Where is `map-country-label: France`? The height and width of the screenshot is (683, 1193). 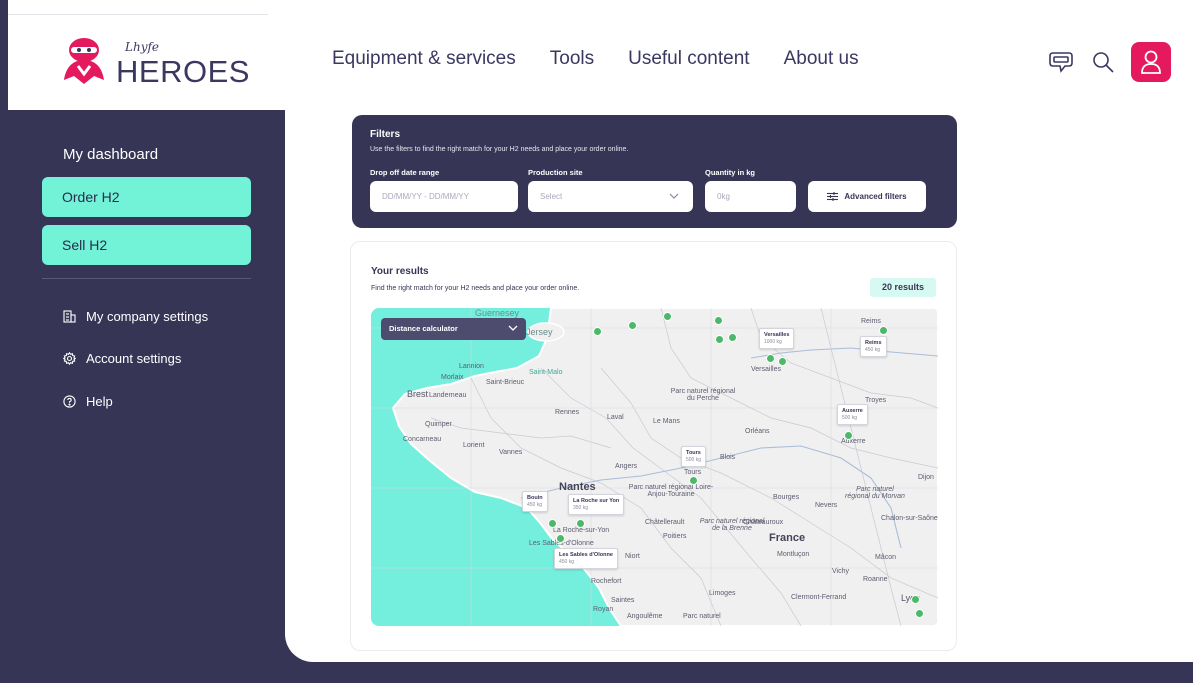 map-country-label: France is located at coordinates (787, 538).